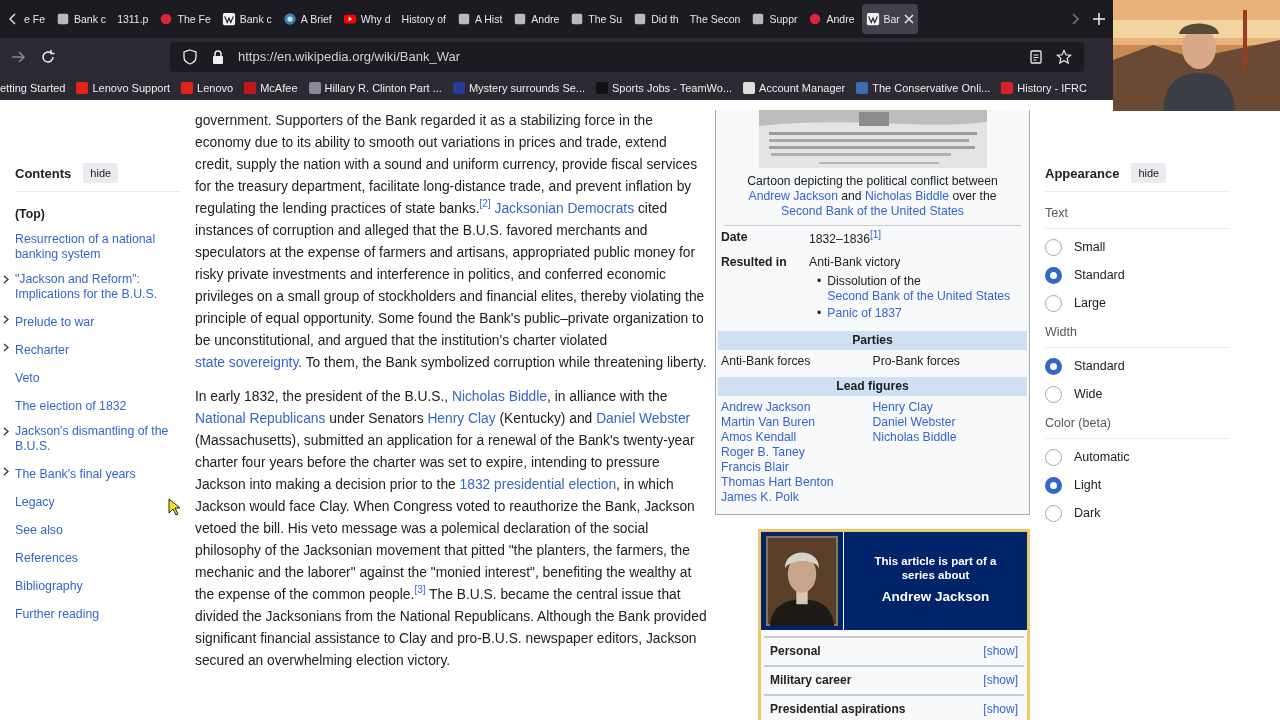 Image resolution: width=1280 pixels, height=720 pixels. Describe the element at coordinates (774, 19) in the screenshot. I see `browser-tab: Suppr` at that location.